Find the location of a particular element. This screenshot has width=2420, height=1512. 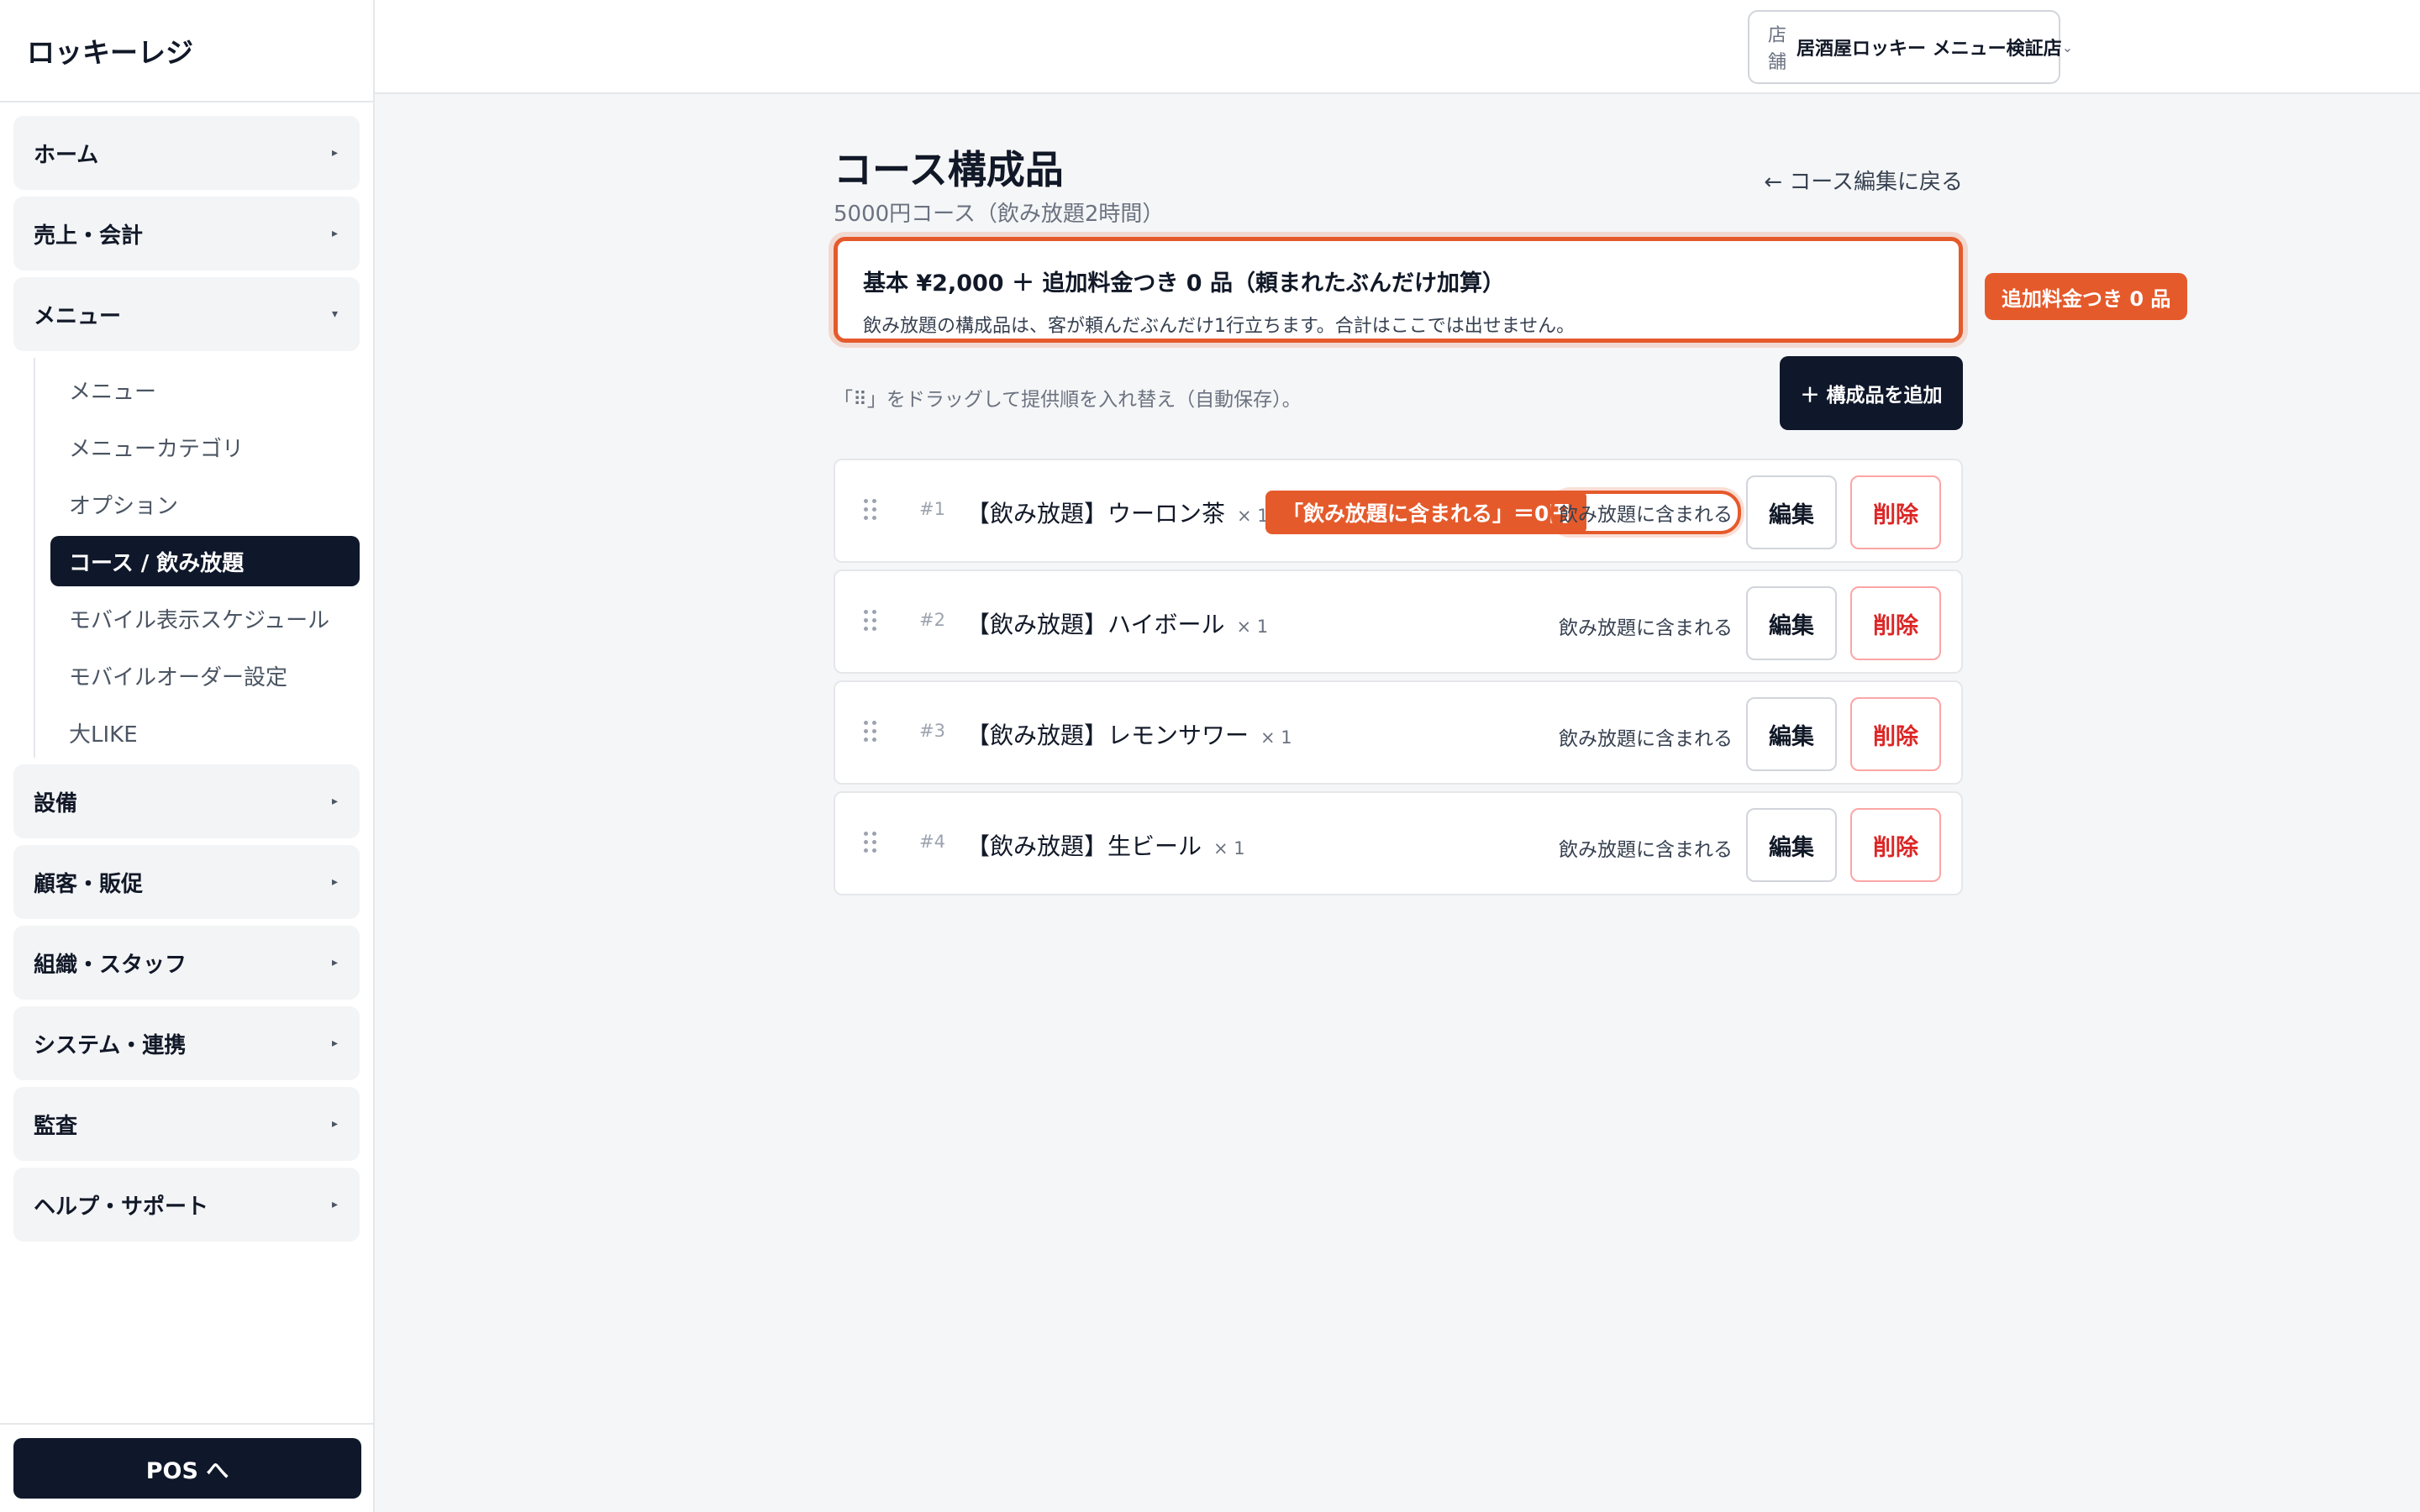

sidebar-group-sales: 売上・会計 ▸ is located at coordinates (187, 233).